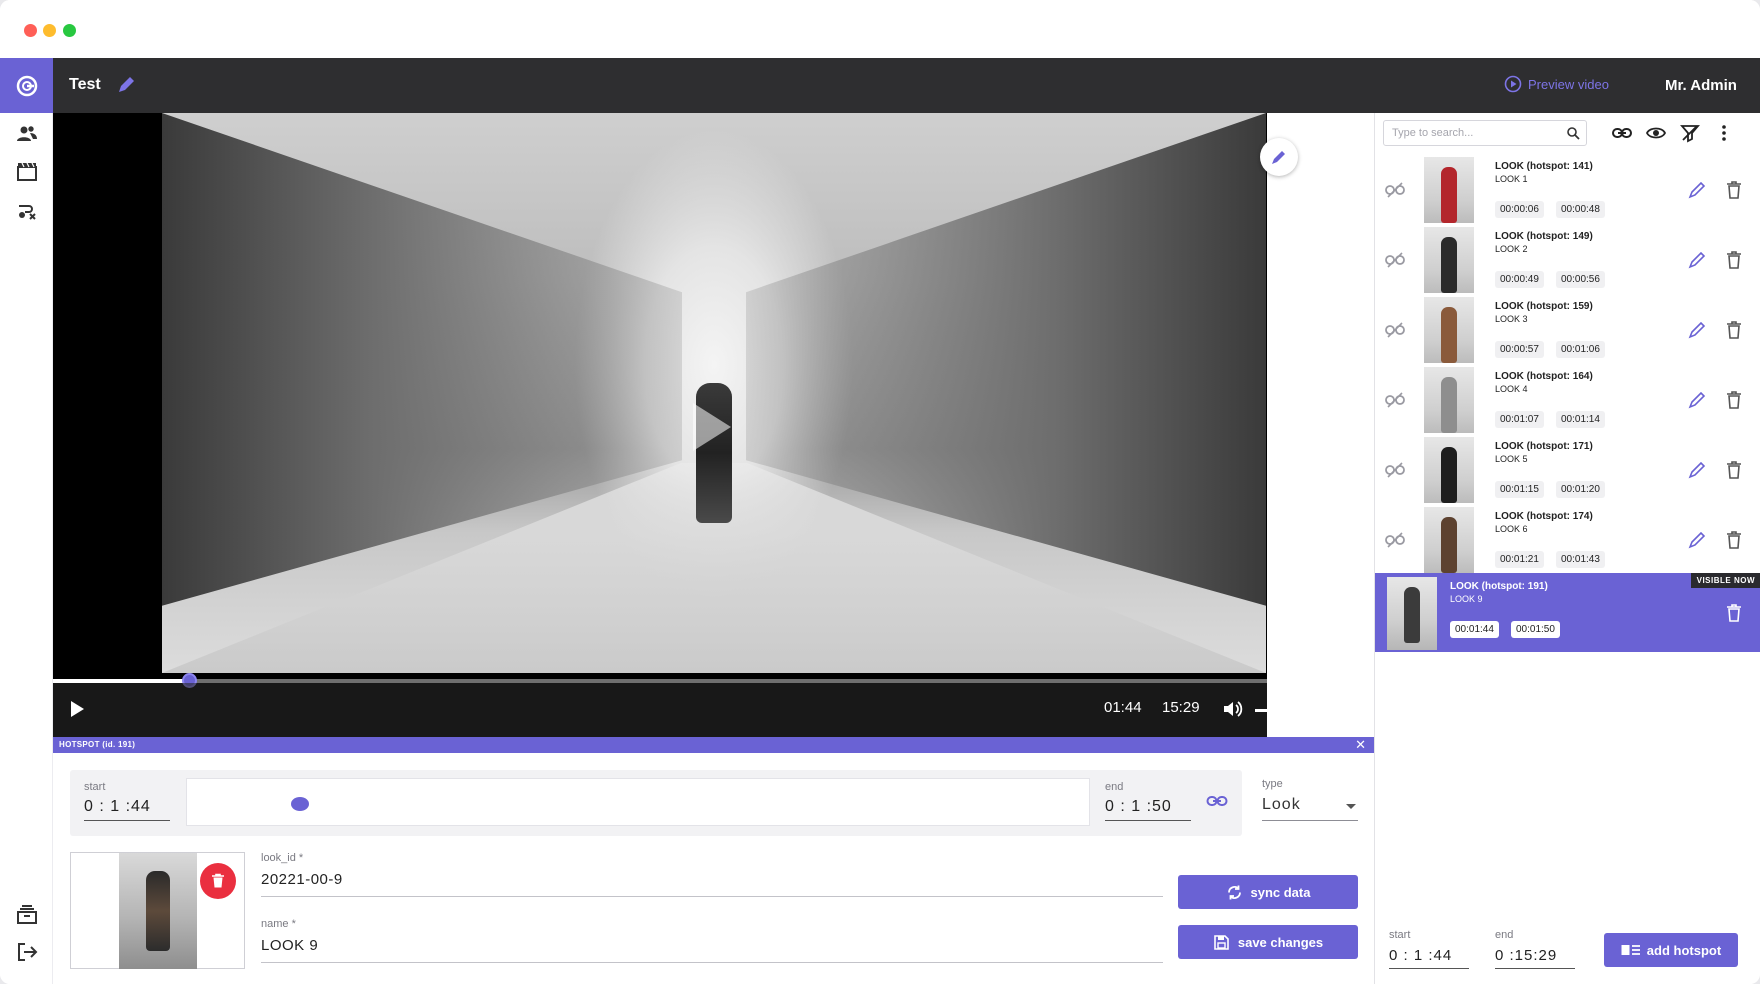 The image size is (1760, 984). I want to click on hotspot-title: LOOK (hotspot: 164), so click(1544, 376).